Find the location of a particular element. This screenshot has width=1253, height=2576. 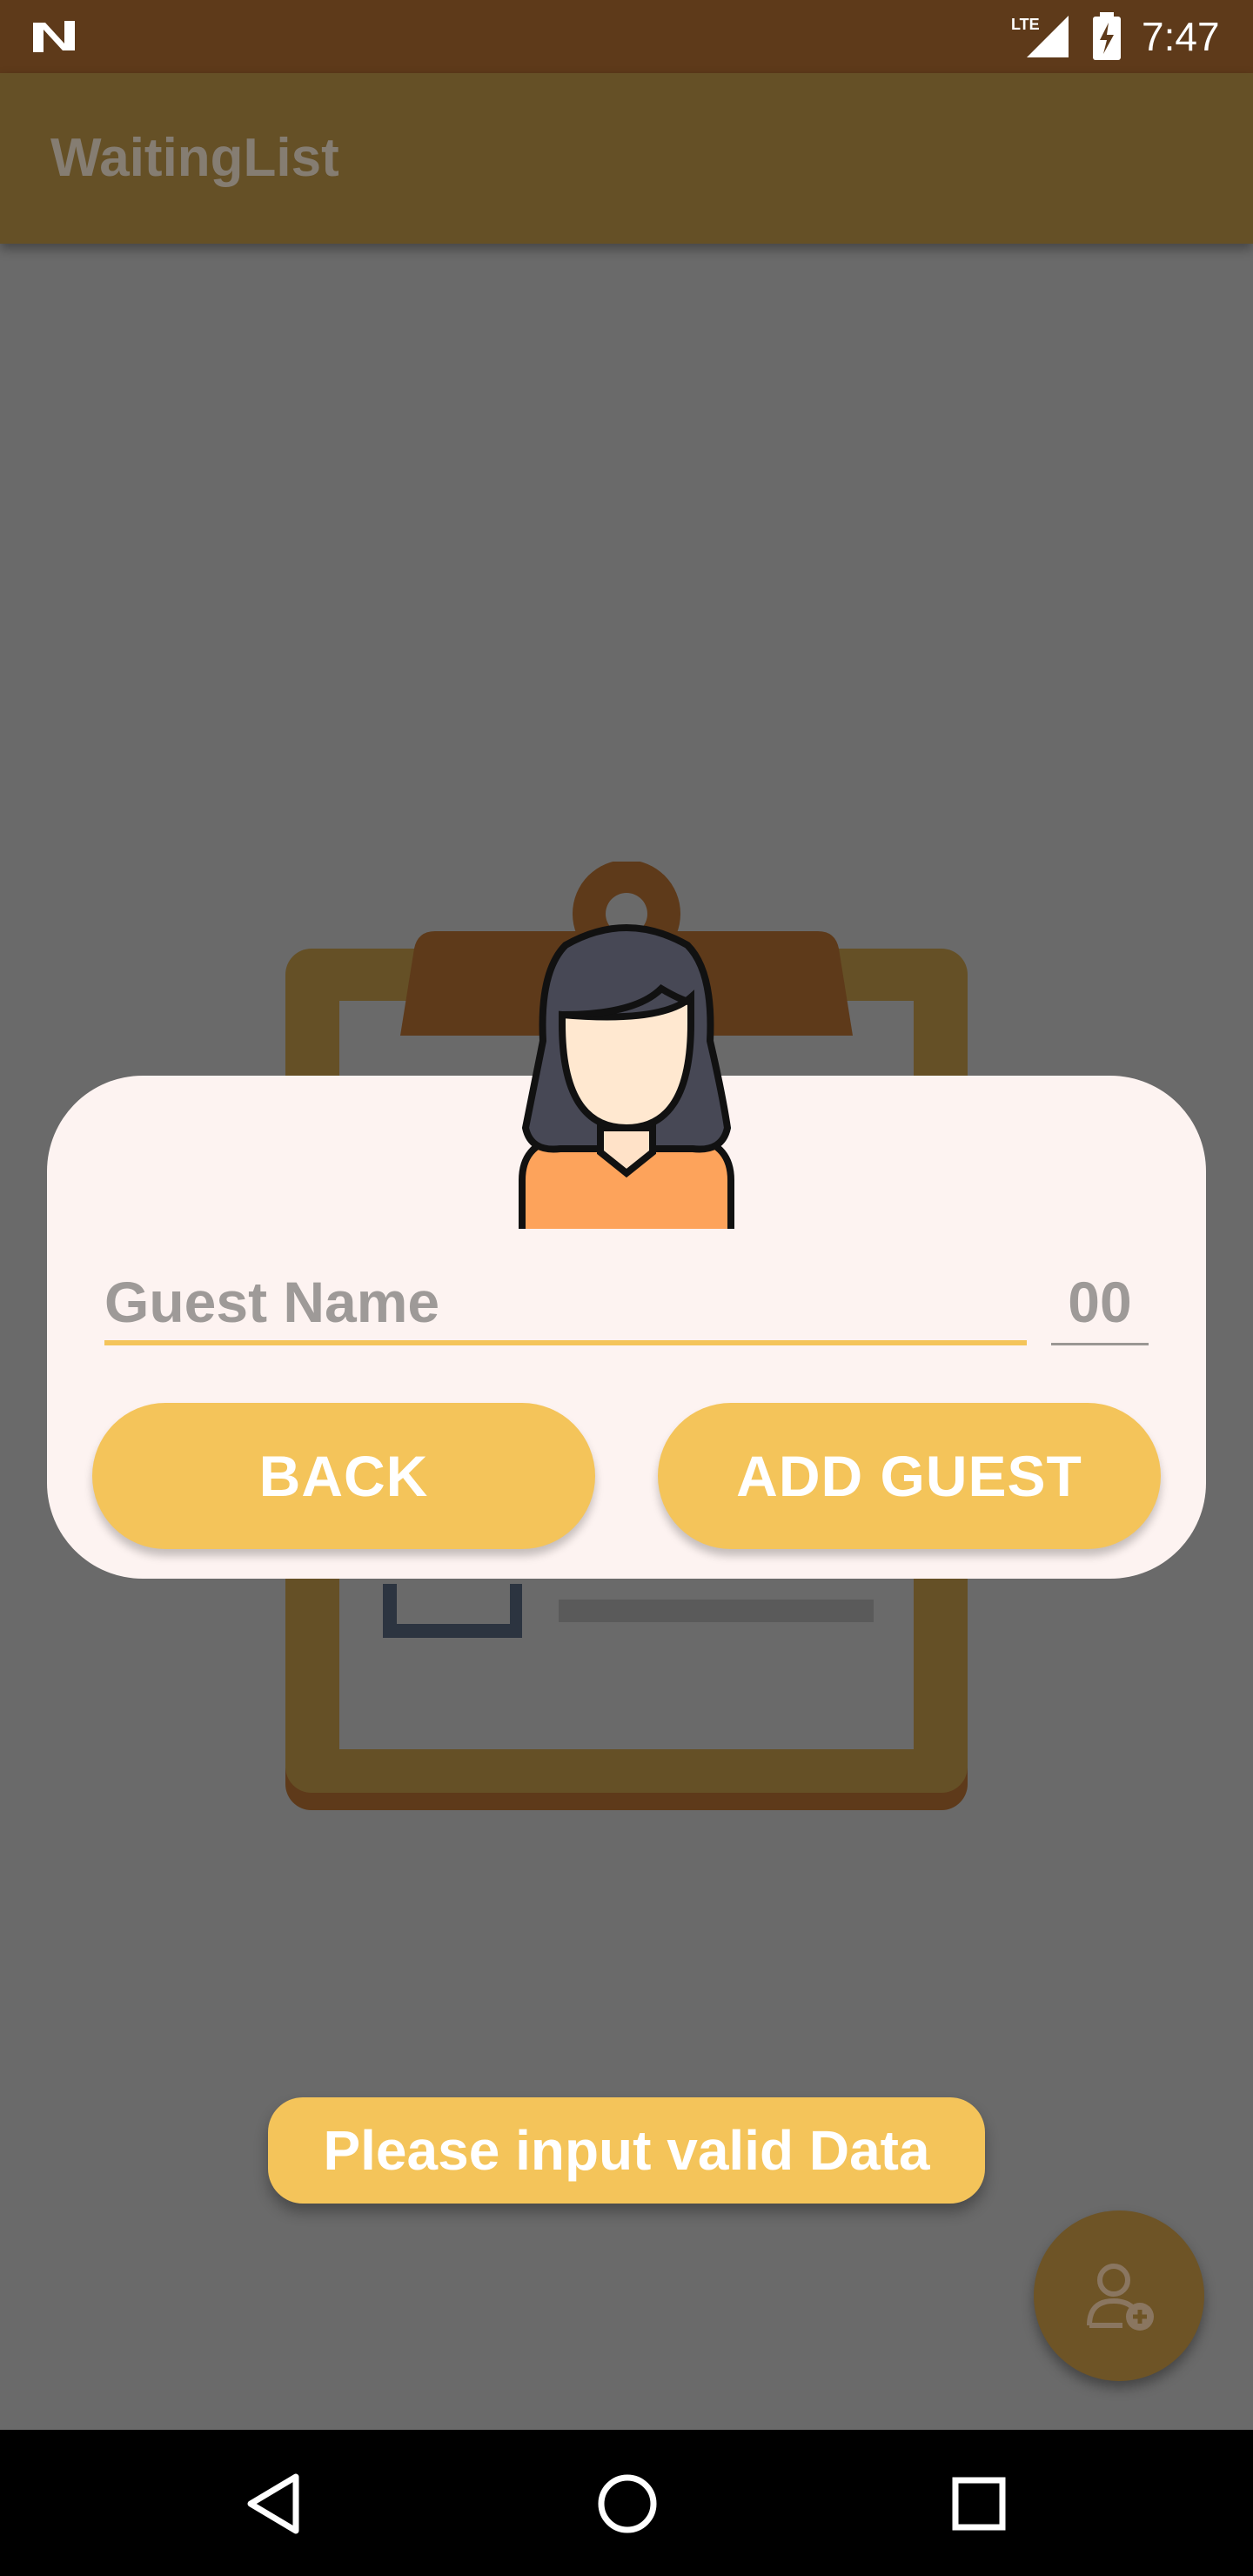

home-circle-icon is located at coordinates (627, 2504).